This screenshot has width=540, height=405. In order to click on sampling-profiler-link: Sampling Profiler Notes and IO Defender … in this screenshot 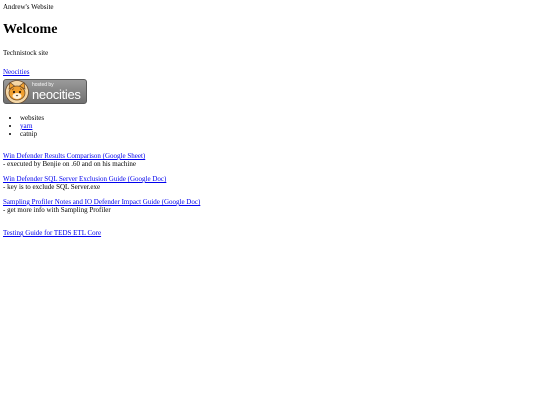, I will do `click(268, 202)`.